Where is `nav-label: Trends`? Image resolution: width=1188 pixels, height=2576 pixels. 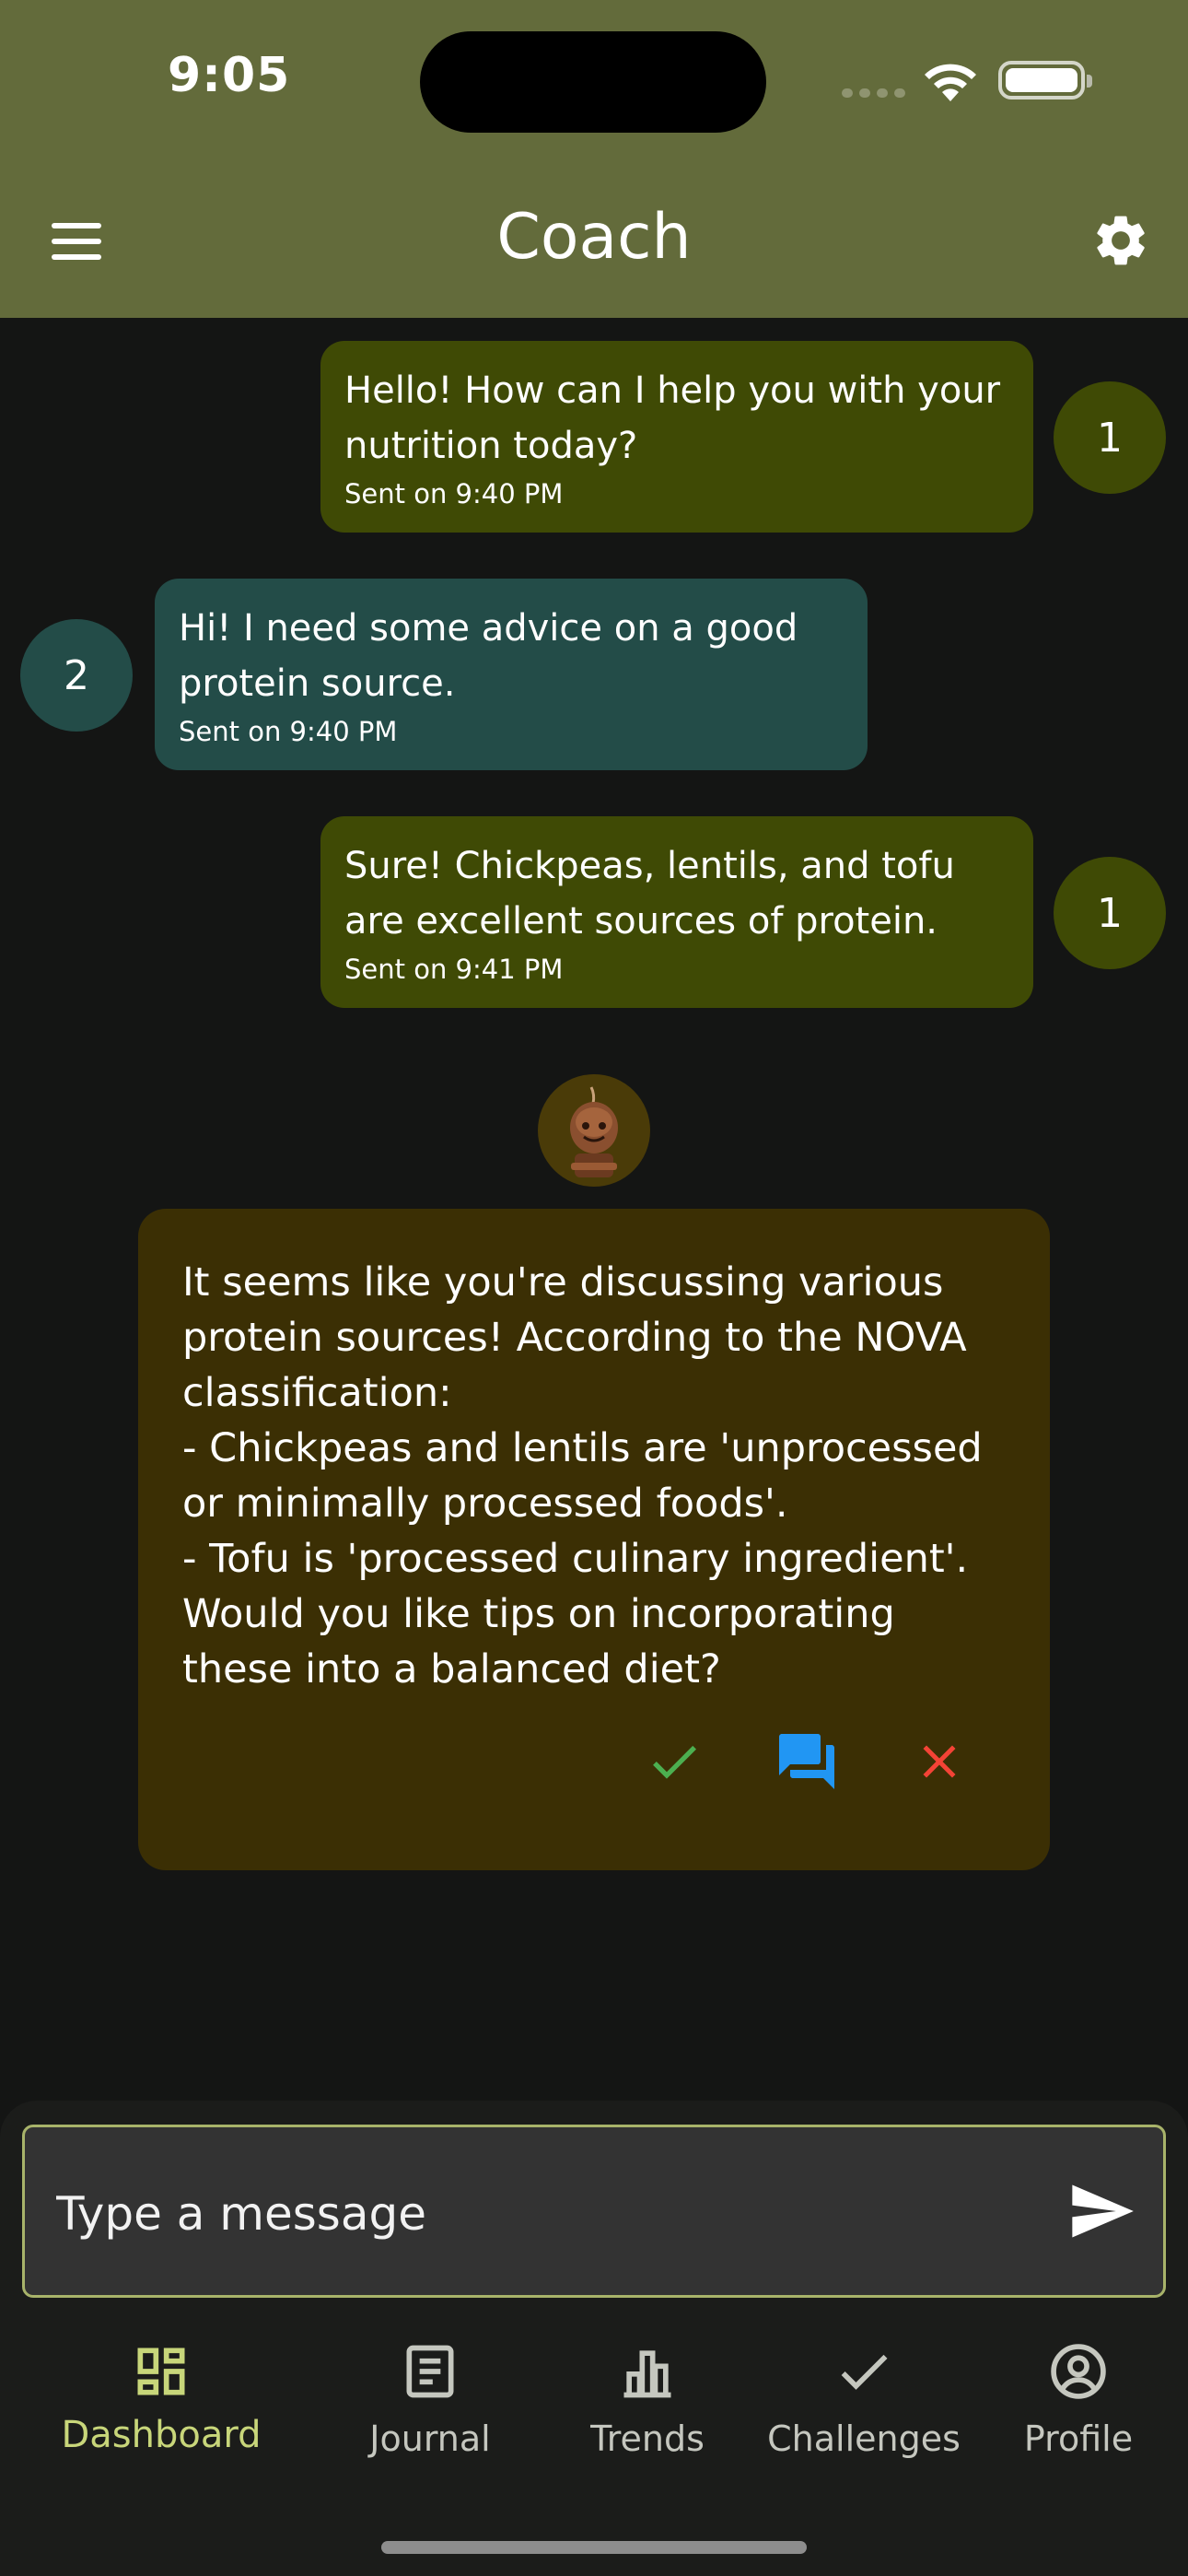
nav-label: Trends is located at coordinates (647, 2438).